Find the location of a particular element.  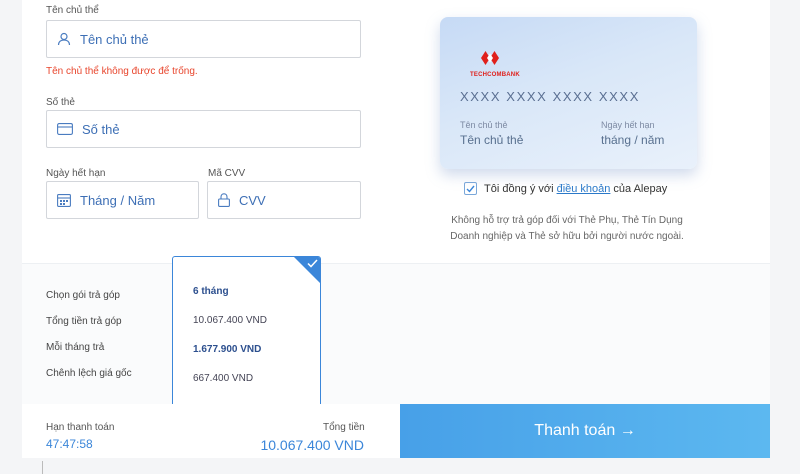

plan-monthly: 1.677.900 VND is located at coordinates (227, 349).